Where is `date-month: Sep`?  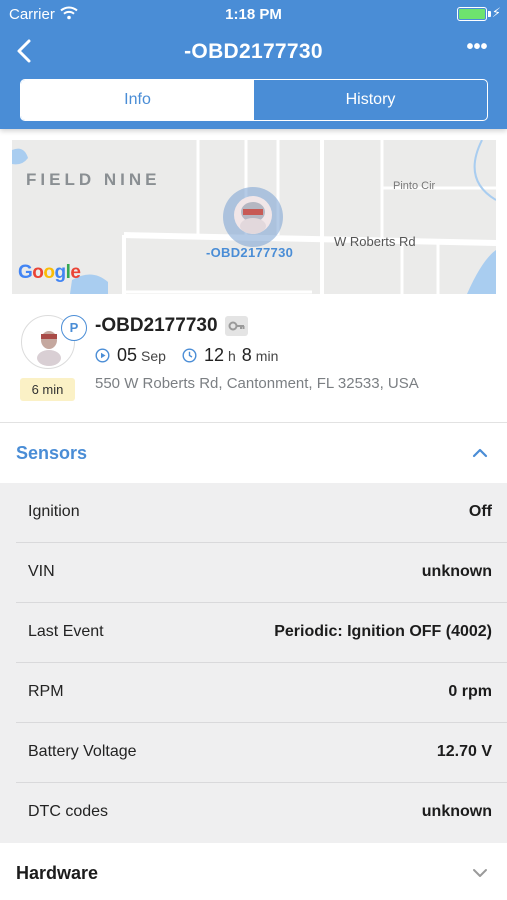
date-month: Sep is located at coordinates (153, 356).